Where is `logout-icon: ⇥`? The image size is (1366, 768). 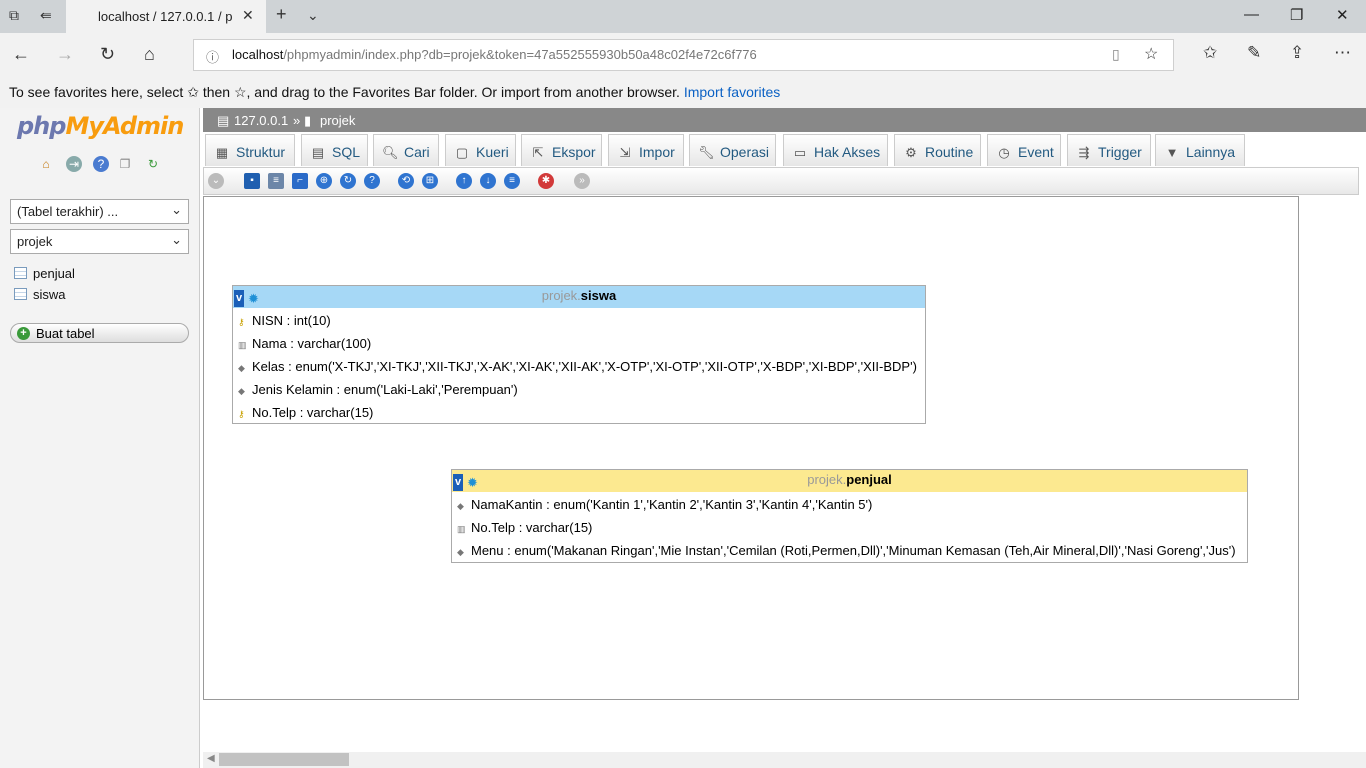 logout-icon: ⇥ is located at coordinates (74, 164).